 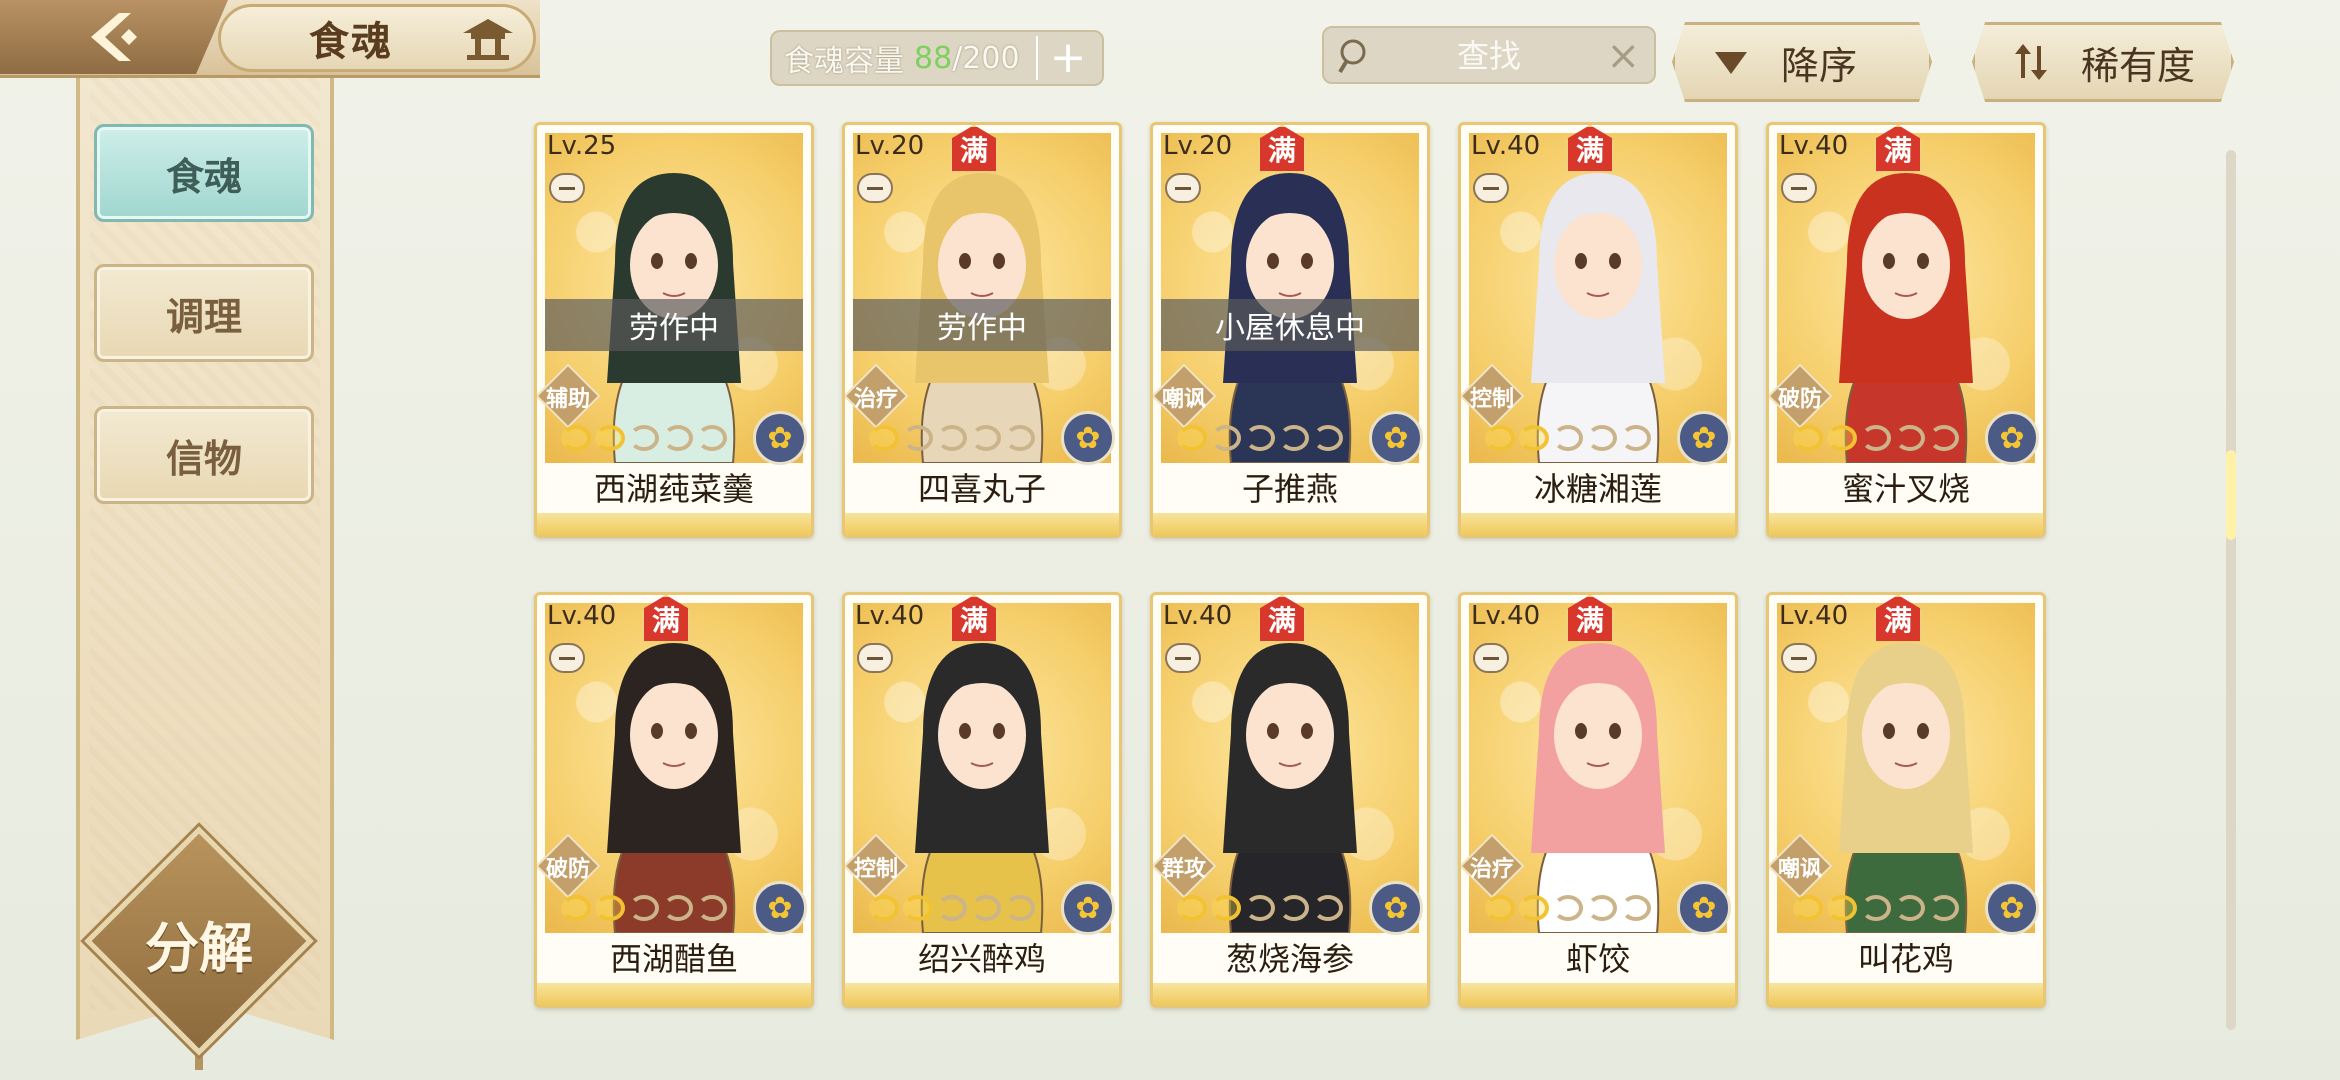 What do you see at coordinates (567, 399) in the screenshot?
I see `role-label: 辅助` at bounding box center [567, 399].